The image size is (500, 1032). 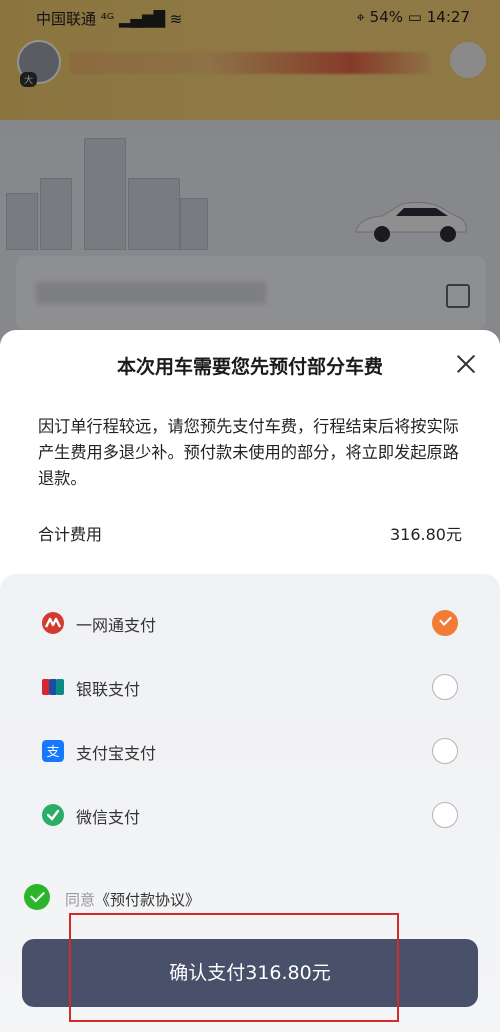 What do you see at coordinates (108, 689) in the screenshot?
I see `payment-label: 银联支付` at bounding box center [108, 689].